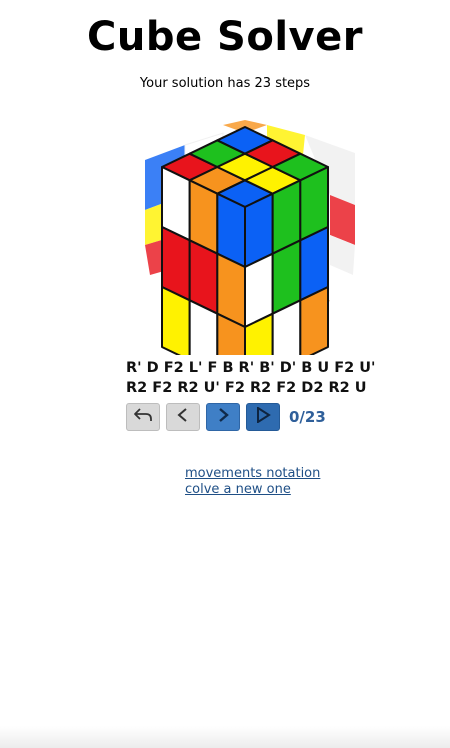  I want to click on next-step-button, so click(223, 417).